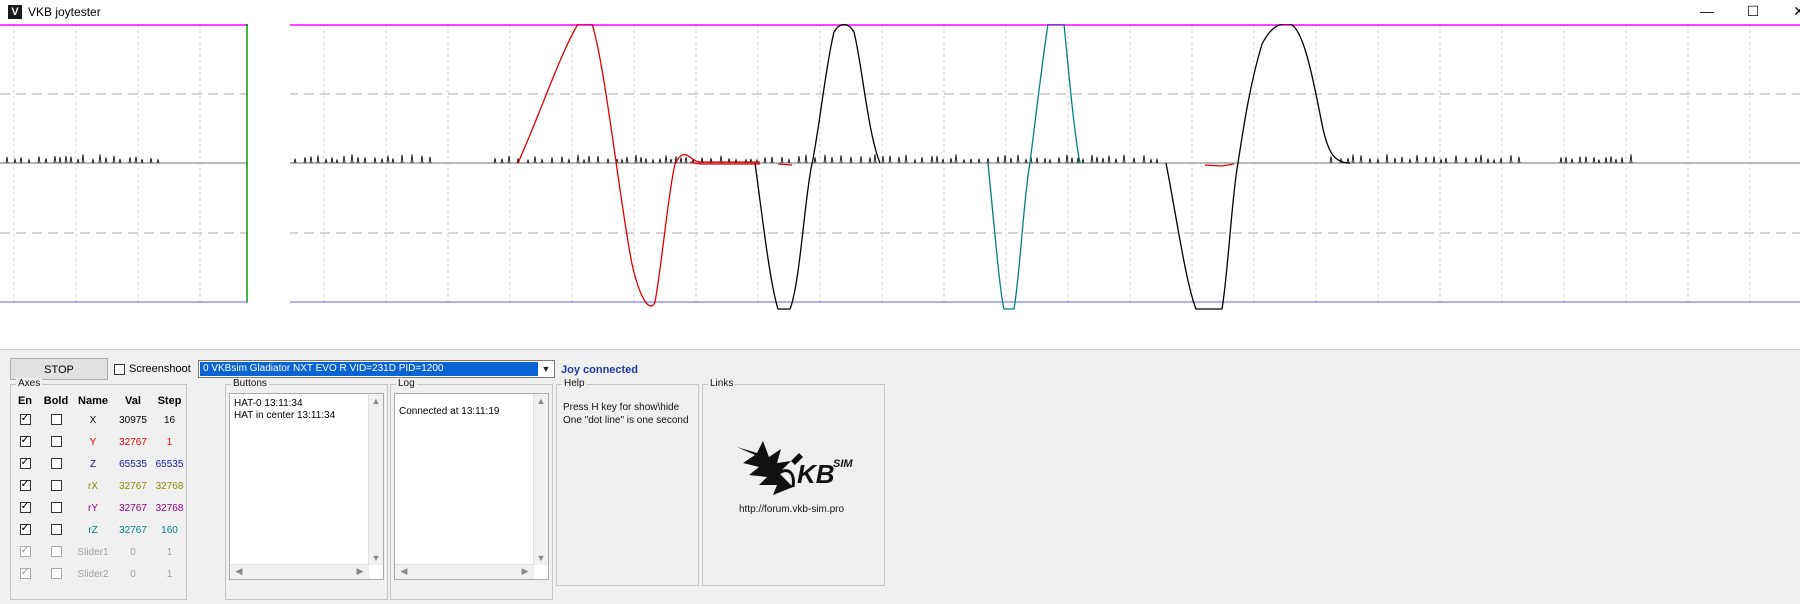 The image size is (1800, 604). I want to click on axis-row: rZ 32767 160, so click(98, 530).